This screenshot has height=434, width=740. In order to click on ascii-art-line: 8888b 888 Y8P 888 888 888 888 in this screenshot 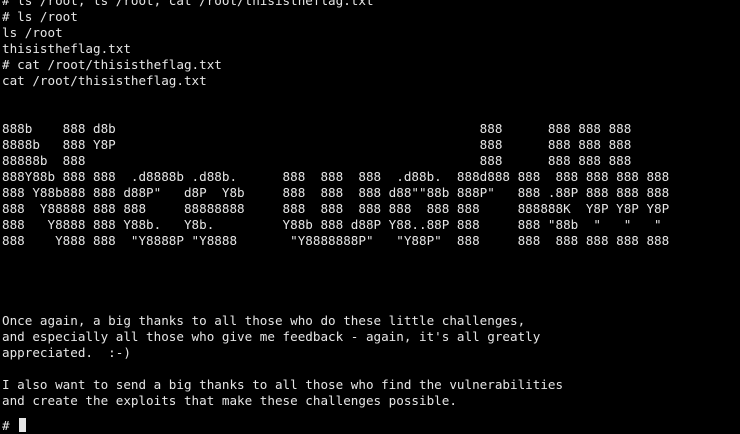, I will do `click(317, 144)`.